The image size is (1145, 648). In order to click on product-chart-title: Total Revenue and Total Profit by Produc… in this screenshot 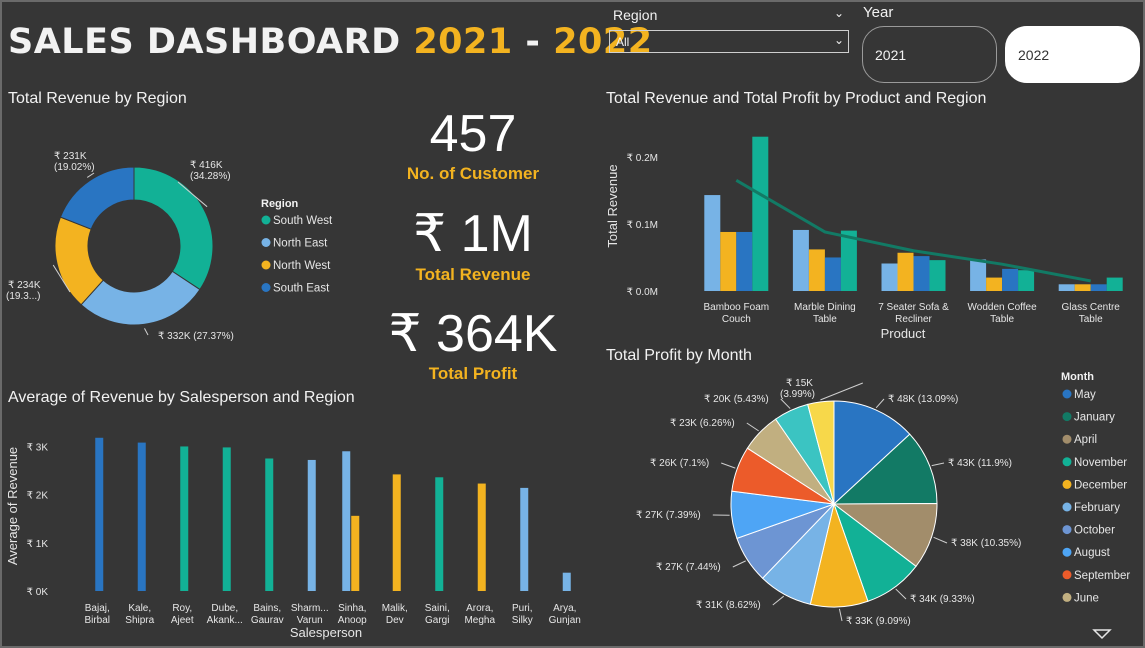, I will do `click(796, 98)`.